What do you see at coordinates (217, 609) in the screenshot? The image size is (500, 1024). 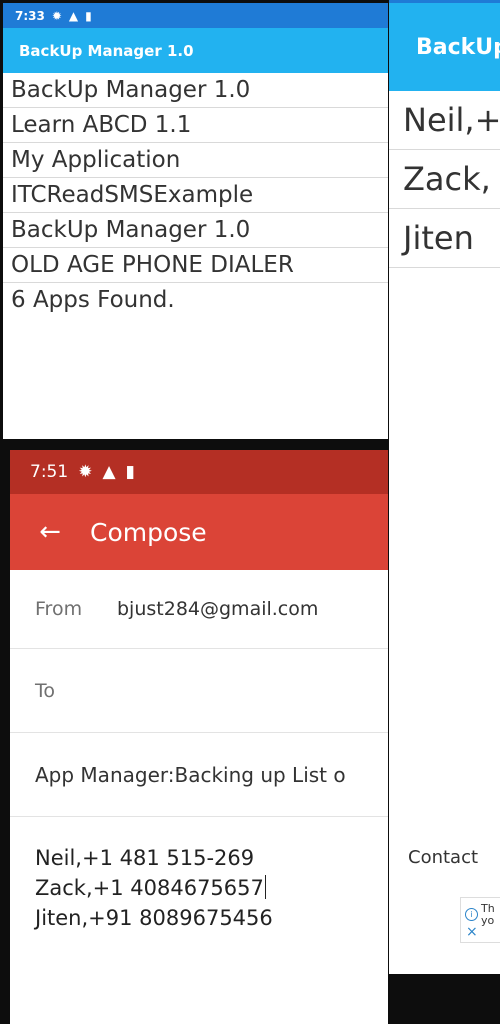 I see `from-field: bjust284@gmail.com` at bounding box center [217, 609].